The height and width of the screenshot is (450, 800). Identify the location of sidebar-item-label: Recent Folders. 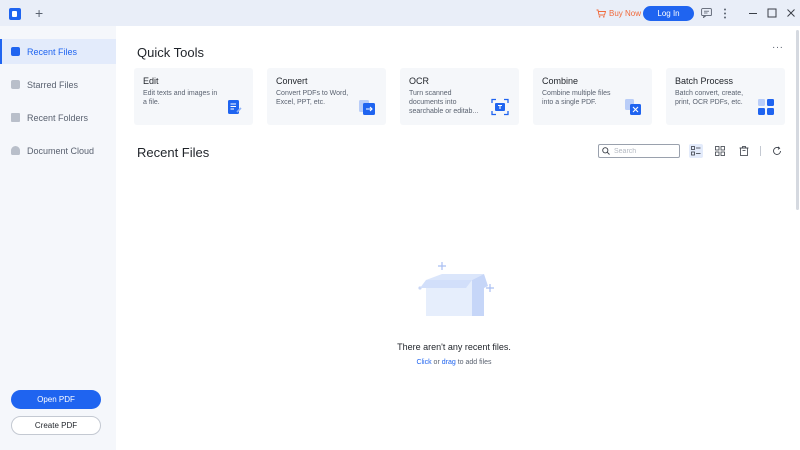
(58, 117).